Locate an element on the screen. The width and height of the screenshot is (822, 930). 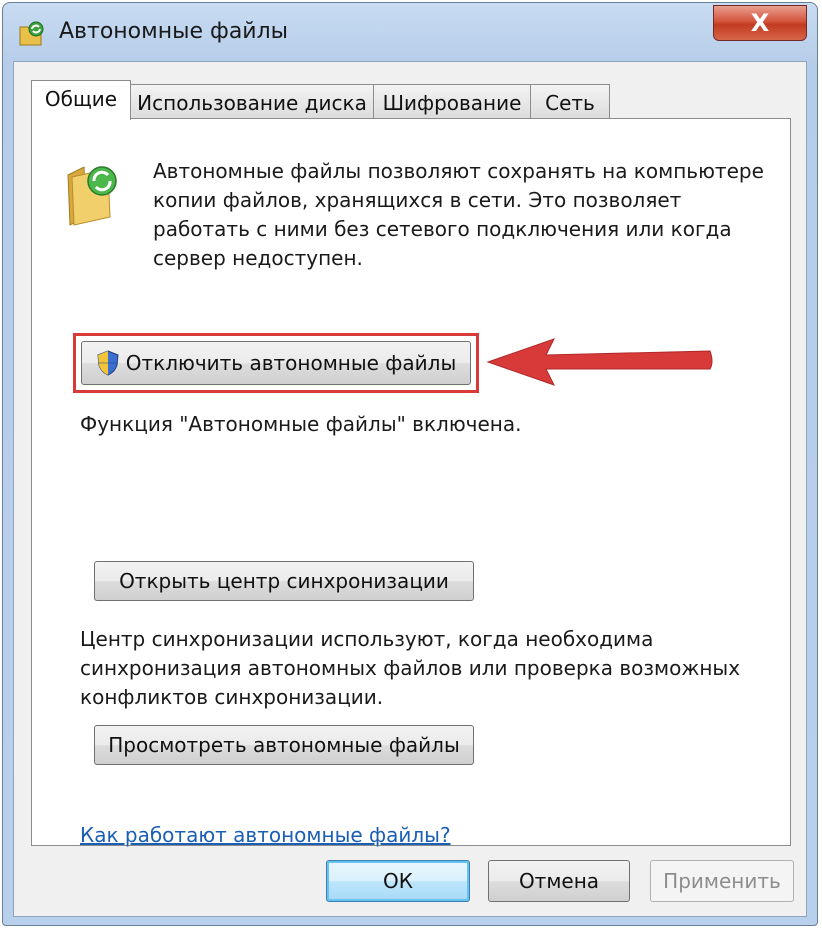
help-link: Как работают автономные файлы? is located at coordinates (265, 835).